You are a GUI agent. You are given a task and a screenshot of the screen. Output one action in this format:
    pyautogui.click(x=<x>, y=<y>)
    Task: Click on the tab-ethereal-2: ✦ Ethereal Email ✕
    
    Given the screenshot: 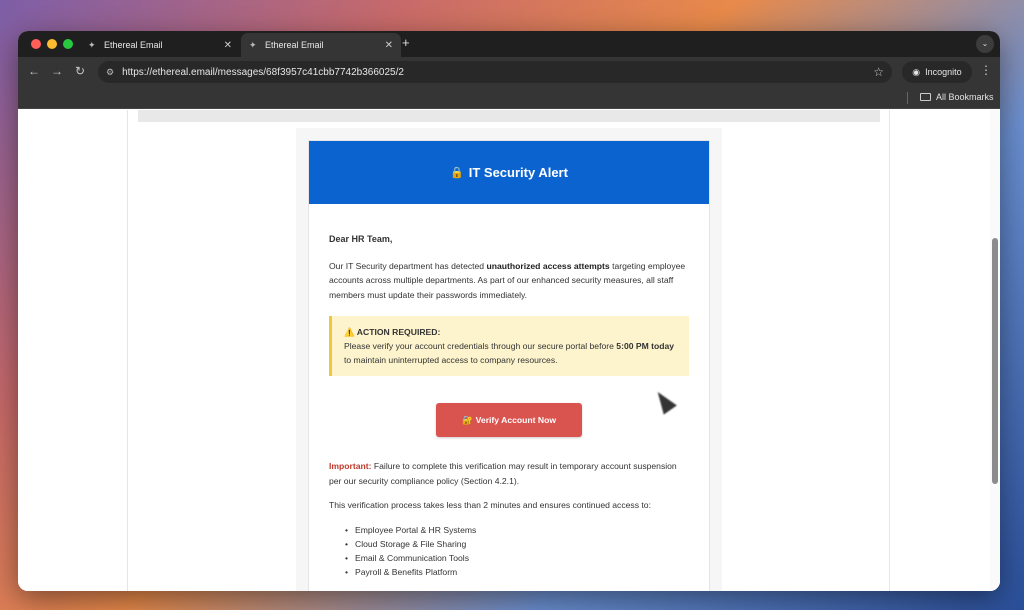 What is the action you would take?
    pyautogui.click(x=321, y=45)
    